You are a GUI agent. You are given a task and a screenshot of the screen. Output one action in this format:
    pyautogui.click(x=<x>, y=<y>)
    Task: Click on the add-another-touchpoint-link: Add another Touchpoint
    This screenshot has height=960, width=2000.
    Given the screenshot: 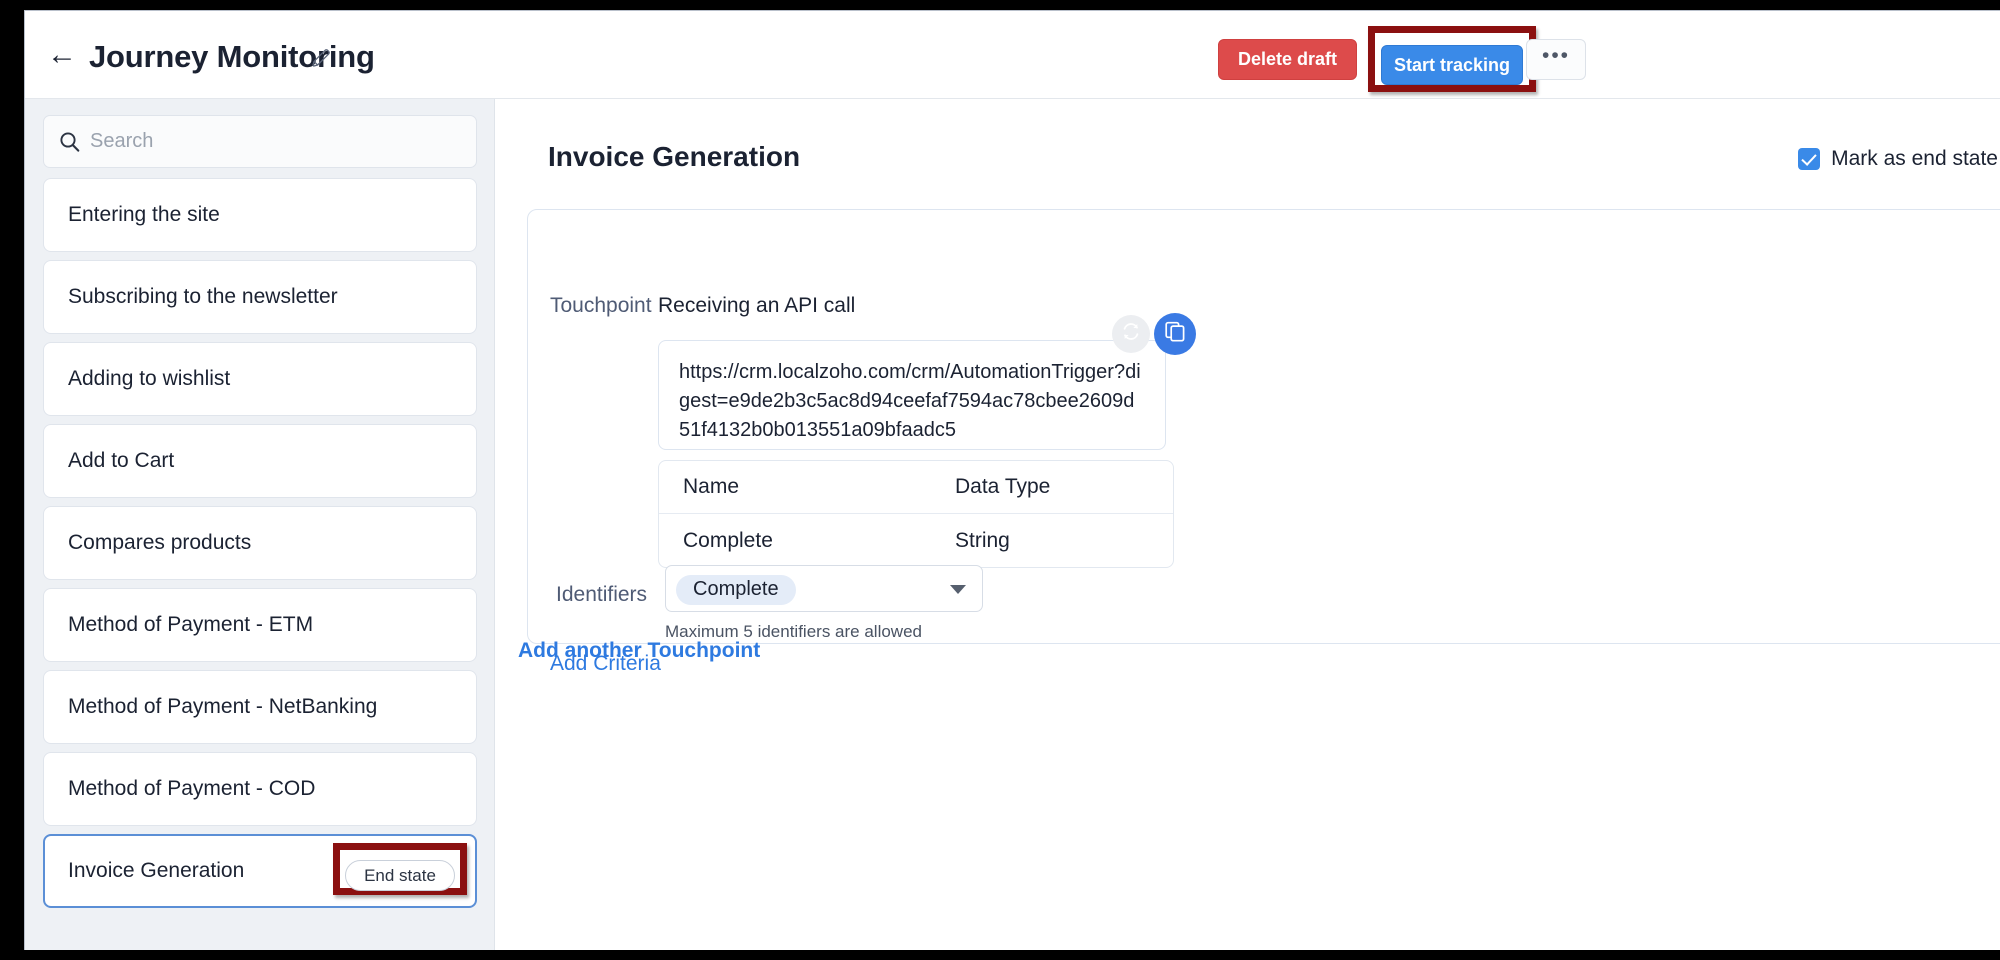 What is the action you would take?
    pyautogui.click(x=639, y=651)
    